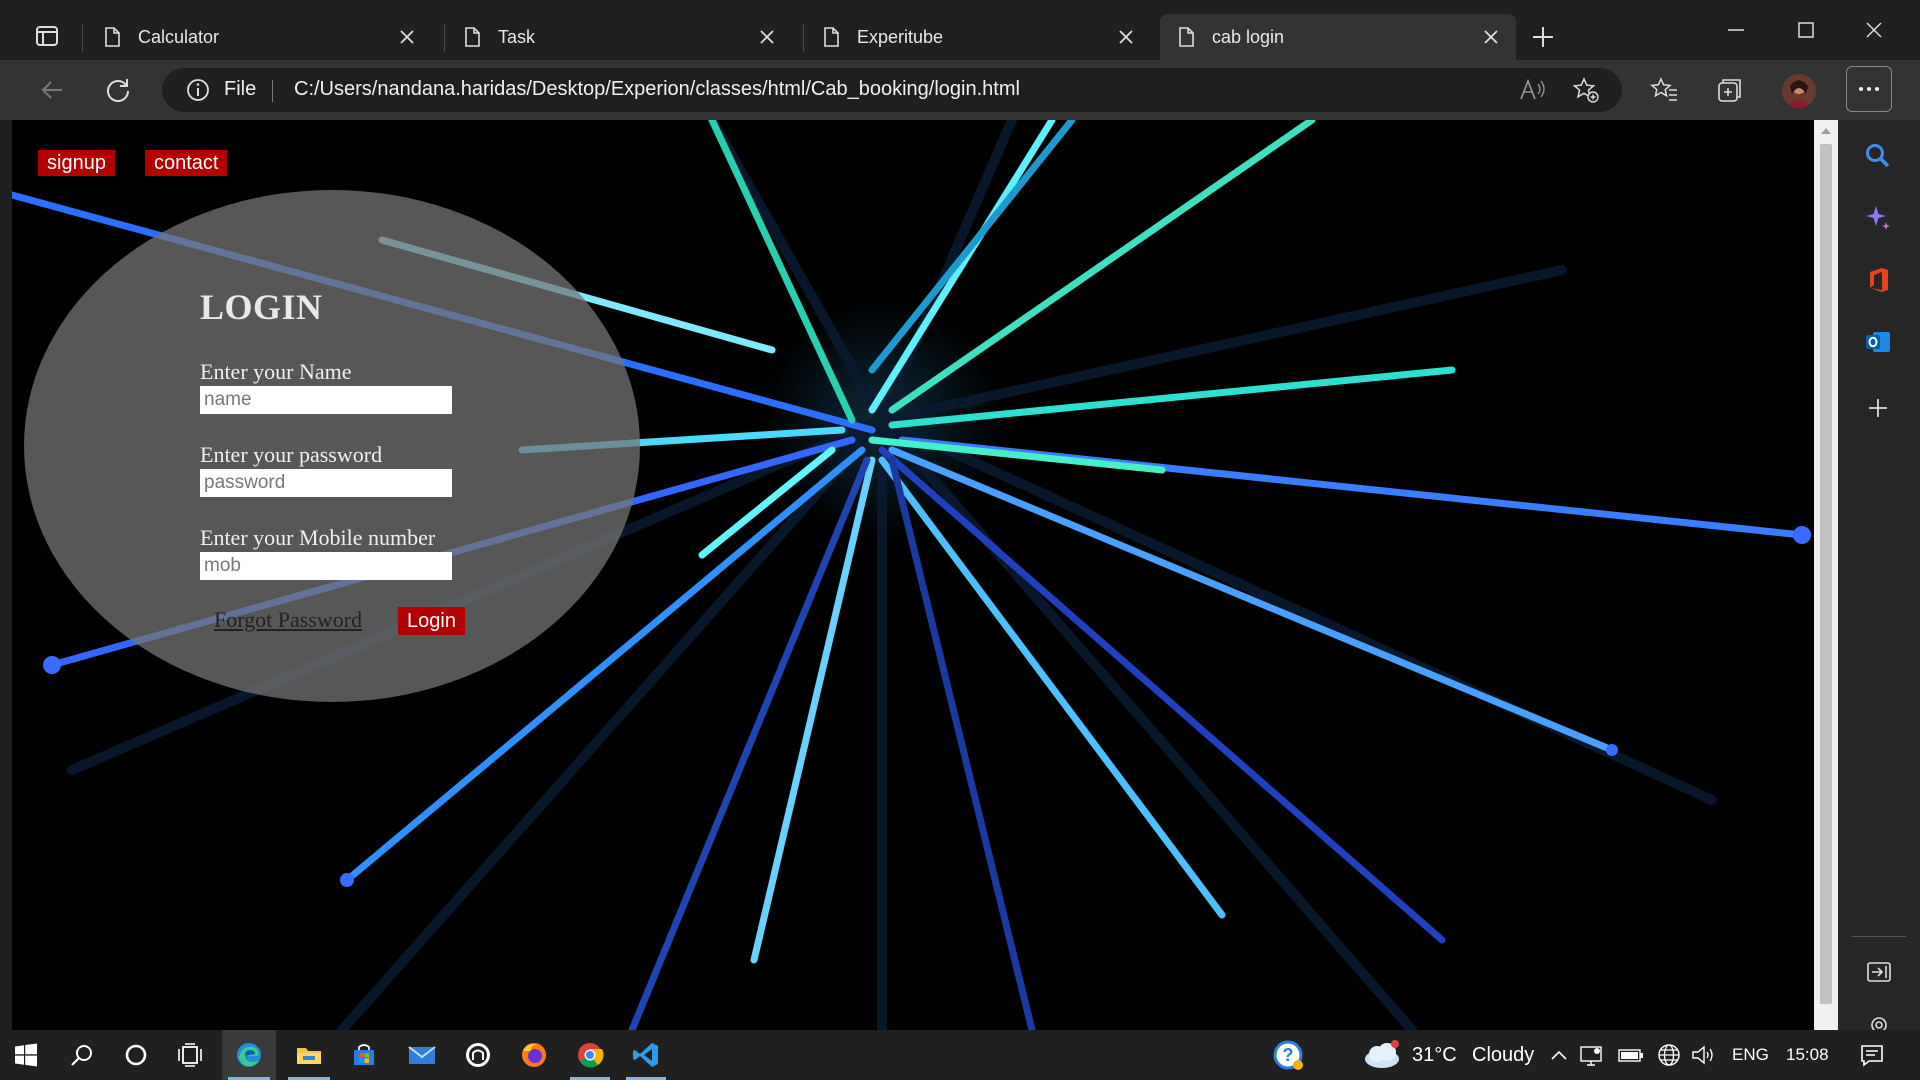 Image resolution: width=1920 pixels, height=1080 pixels. I want to click on settings-more-icon, so click(1869, 89).